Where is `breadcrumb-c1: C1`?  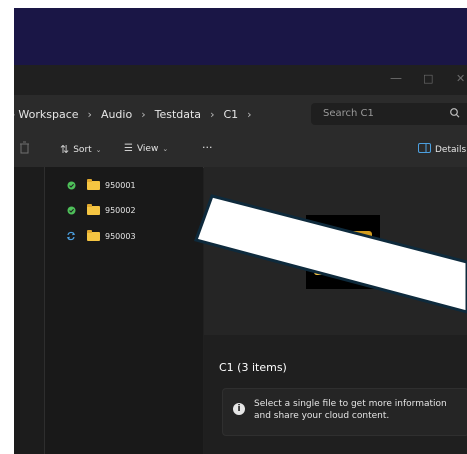
breadcrumb-c1: C1 is located at coordinates (230, 114).